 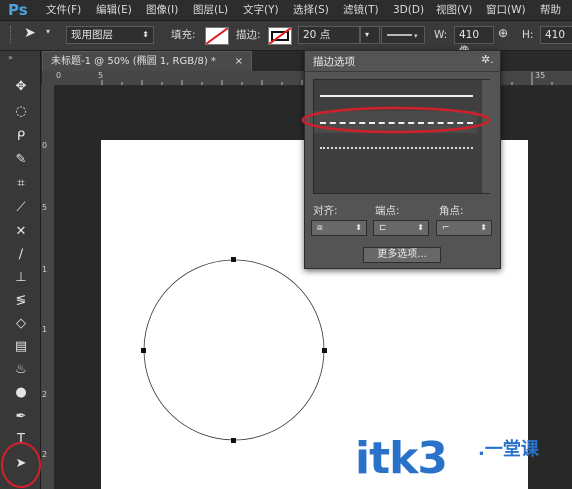 I want to click on anchor-point-left, so click(x=143, y=350).